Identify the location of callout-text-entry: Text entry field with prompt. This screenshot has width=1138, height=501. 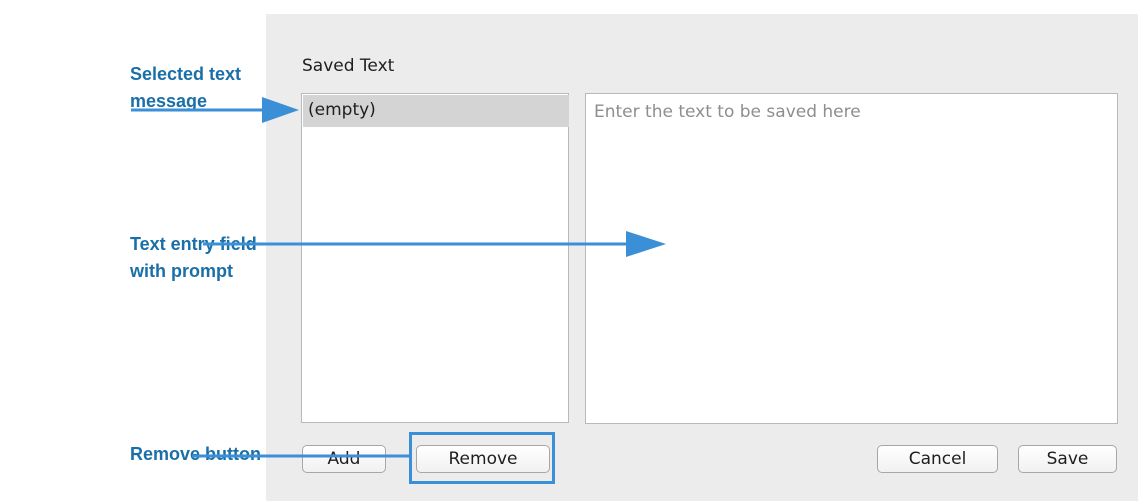
(193, 258).